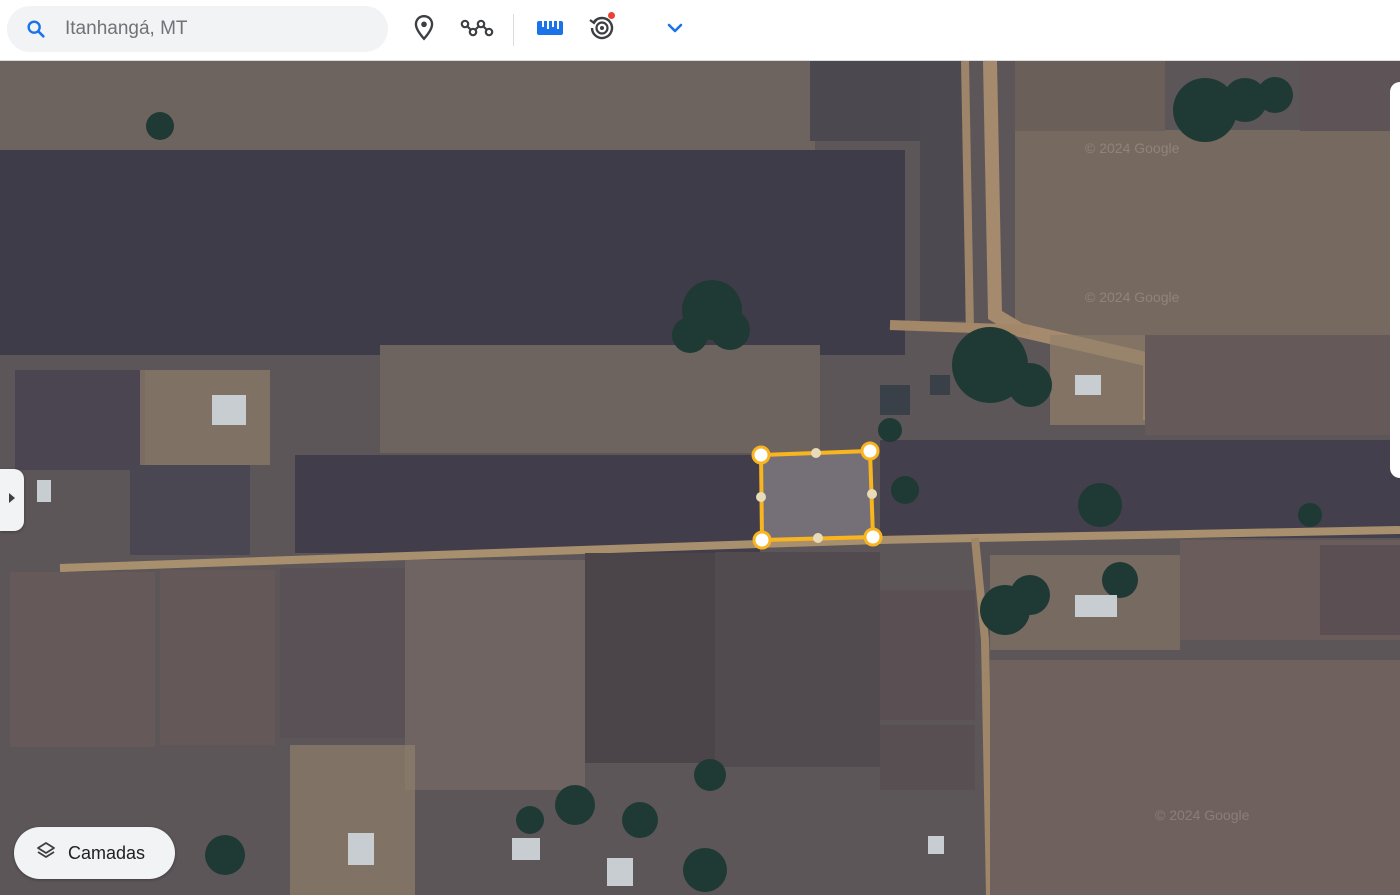  Describe the element at coordinates (215, 29) in the screenshot. I see `search-input` at that location.